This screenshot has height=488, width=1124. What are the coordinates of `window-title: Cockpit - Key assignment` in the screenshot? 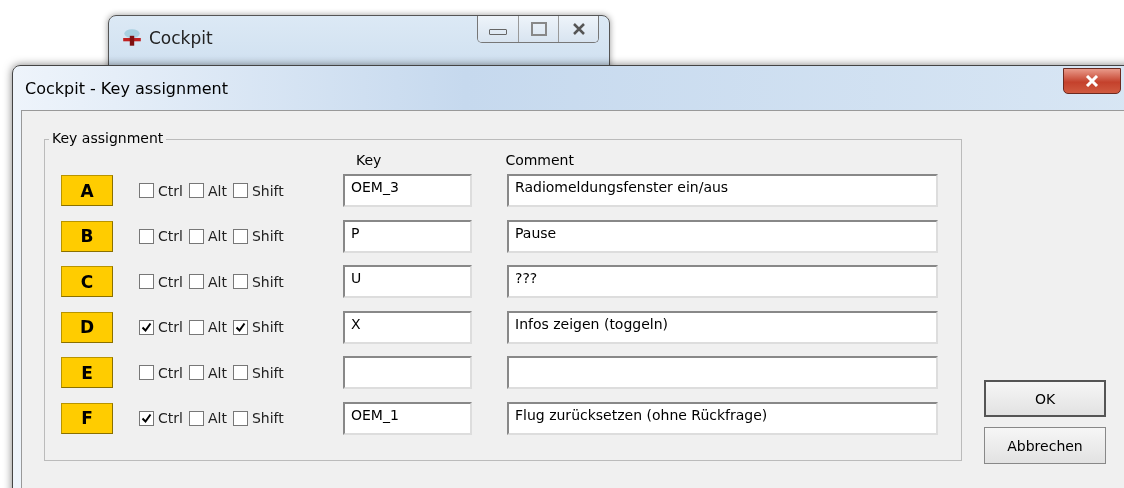 It's located at (126, 88).